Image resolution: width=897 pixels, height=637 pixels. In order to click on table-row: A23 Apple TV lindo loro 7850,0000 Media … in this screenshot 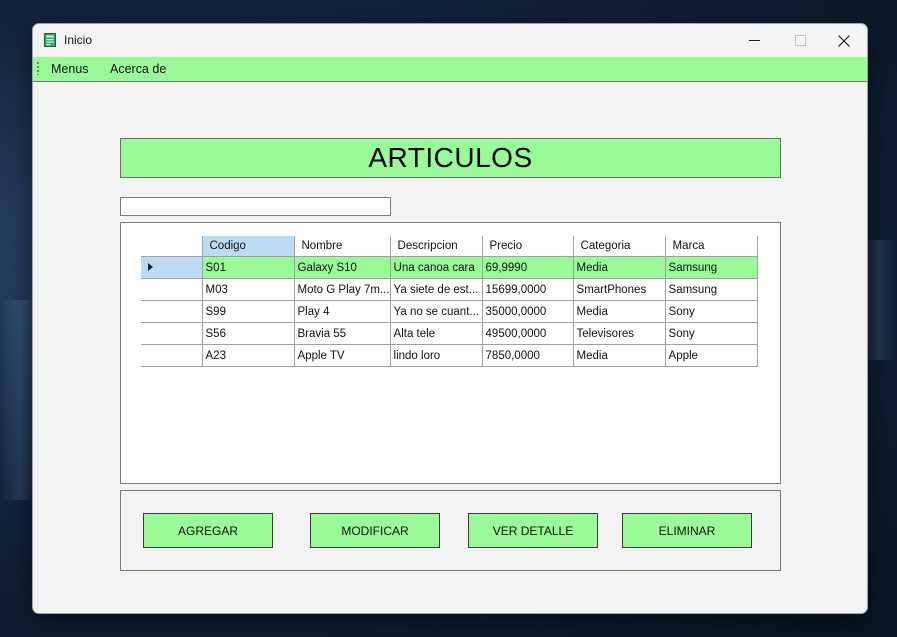, I will do `click(449, 355)`.